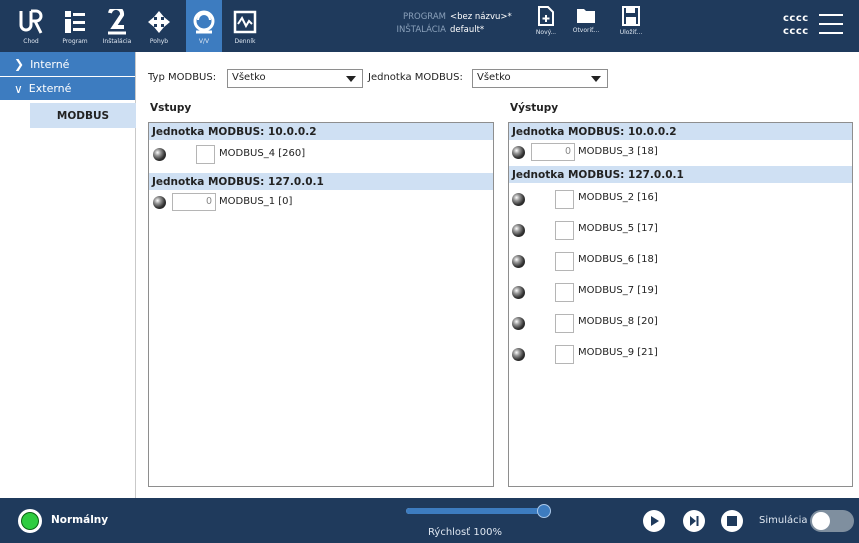  Describe the element at coordinates (249, 77) in the screenshot. I see `modbus-type-value: Všetko` at that location.